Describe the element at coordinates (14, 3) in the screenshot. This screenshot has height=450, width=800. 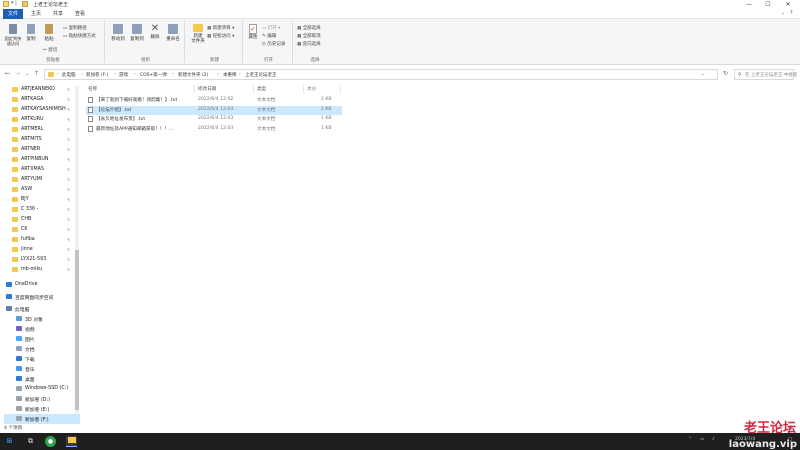
I see `quick-access-down-icon: ▾ |` at that location.